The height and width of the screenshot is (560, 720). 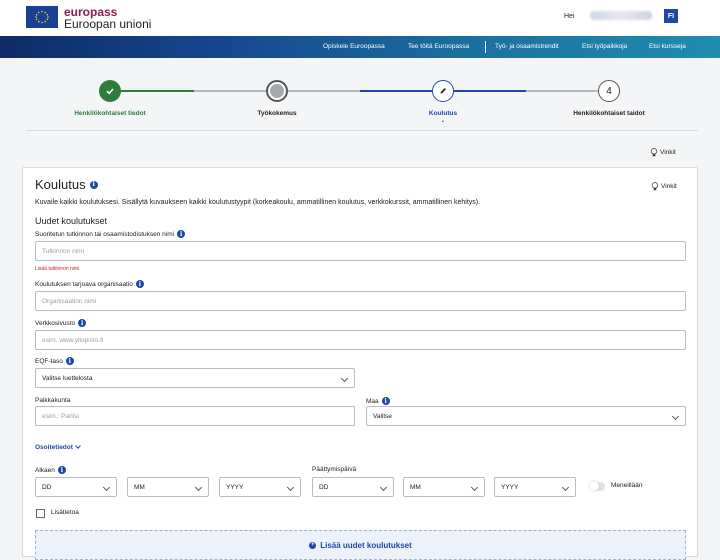 I want to click on start-date-label: Alkaen i, so click(x=50, y=470).